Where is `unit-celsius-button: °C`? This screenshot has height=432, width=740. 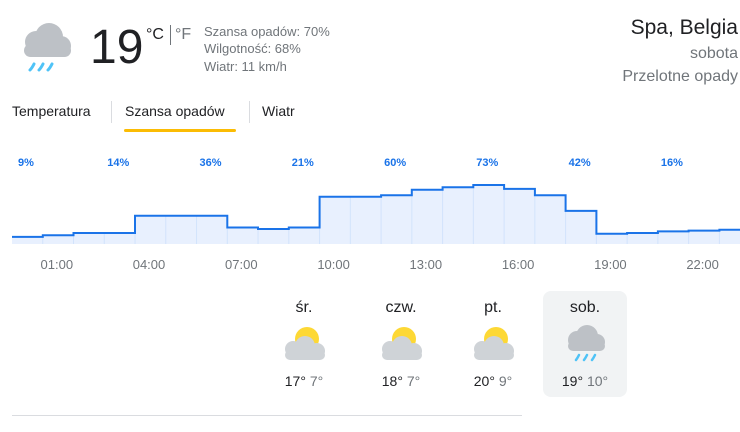
unit-celsius-button: °C is located at coordinates (155, 35).